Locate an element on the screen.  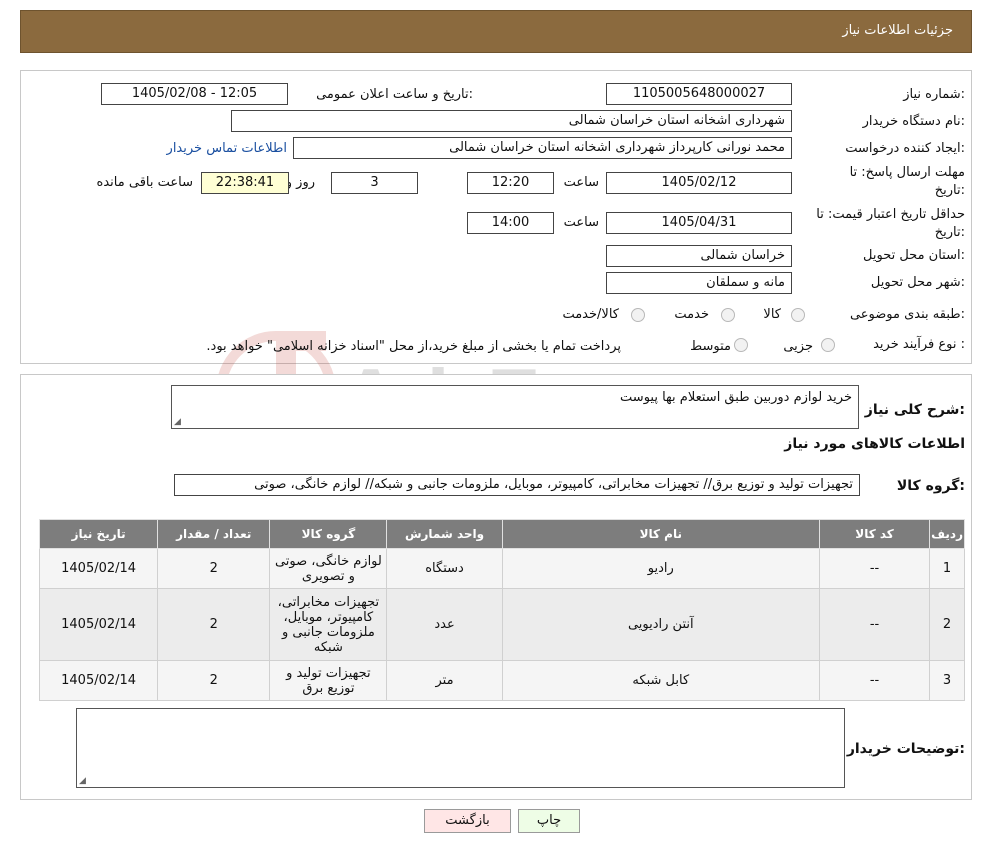
buyer-notes-label: توضیحات خریدار: is located at coordinates (905, 749).